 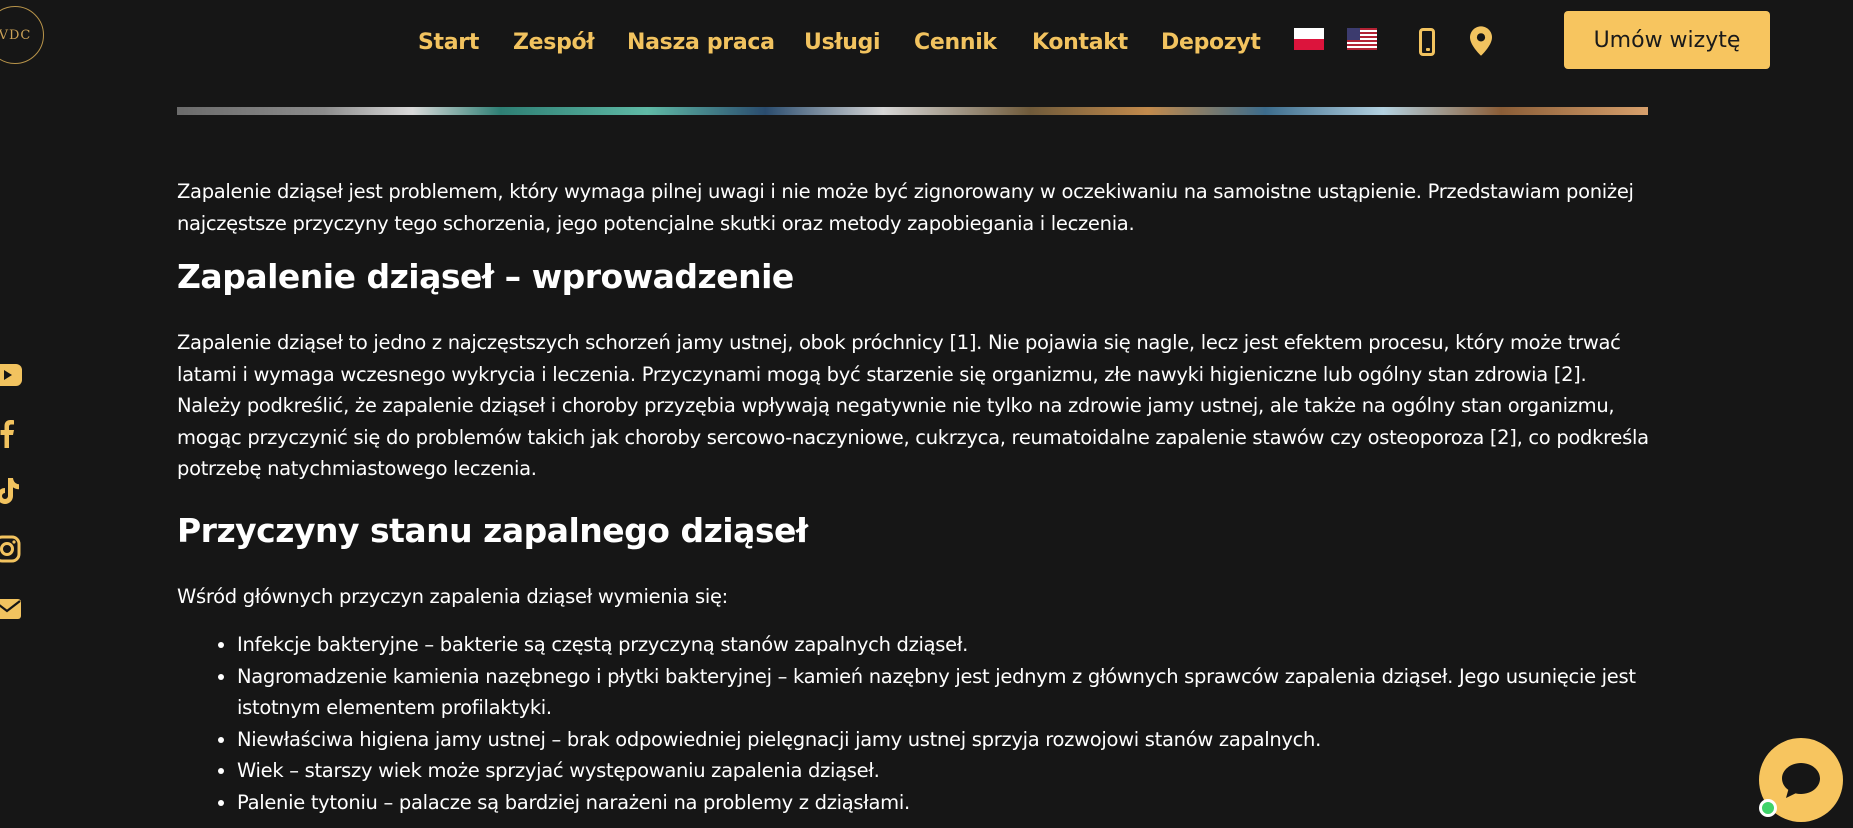 I want to click on tiktok-icon, so click(x=11, y=491).